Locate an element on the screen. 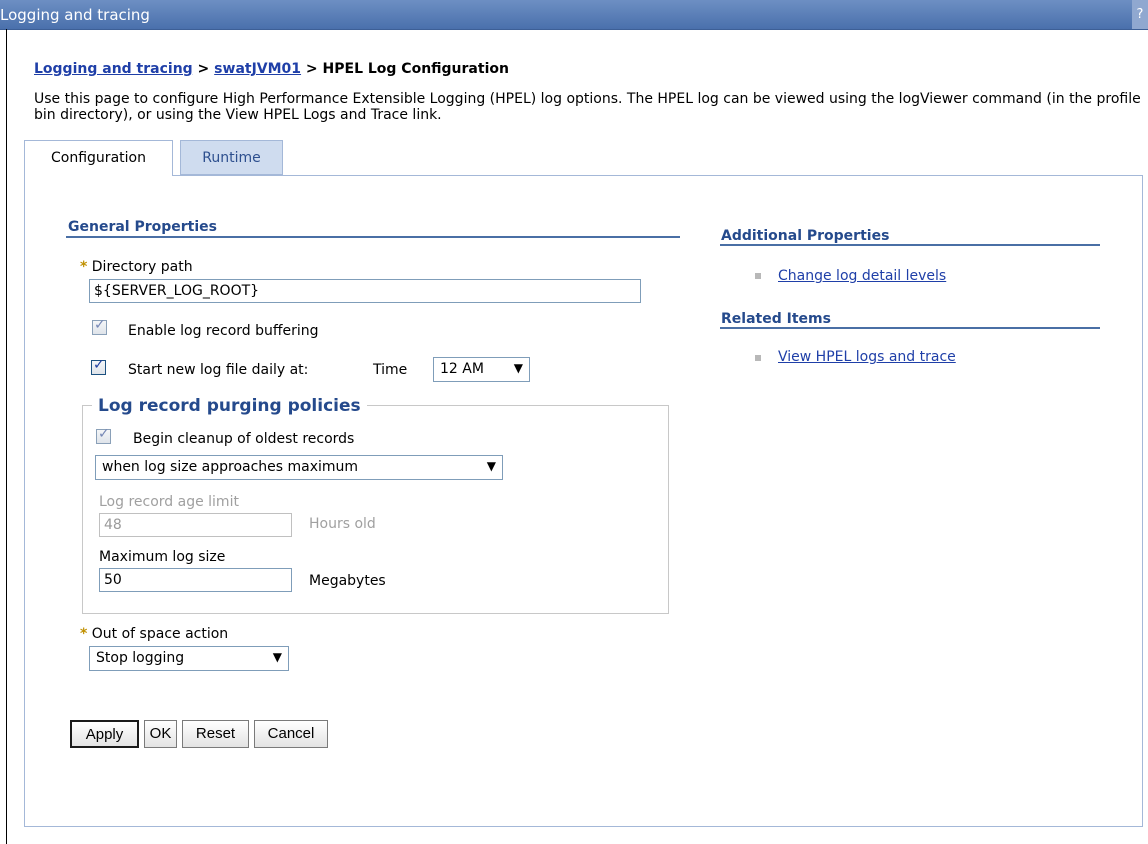 The height and width of the screenshot is (844, 1148). tab-configuration: Configuration is located at coordinates (98, 158).